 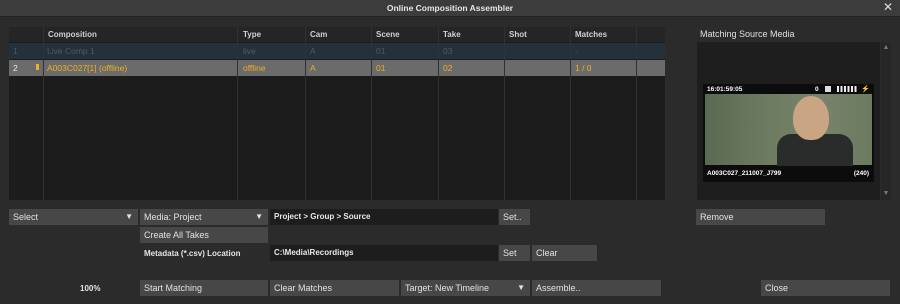 I want to click on assemble-button: Assemble.., so click(x=596, y=288).